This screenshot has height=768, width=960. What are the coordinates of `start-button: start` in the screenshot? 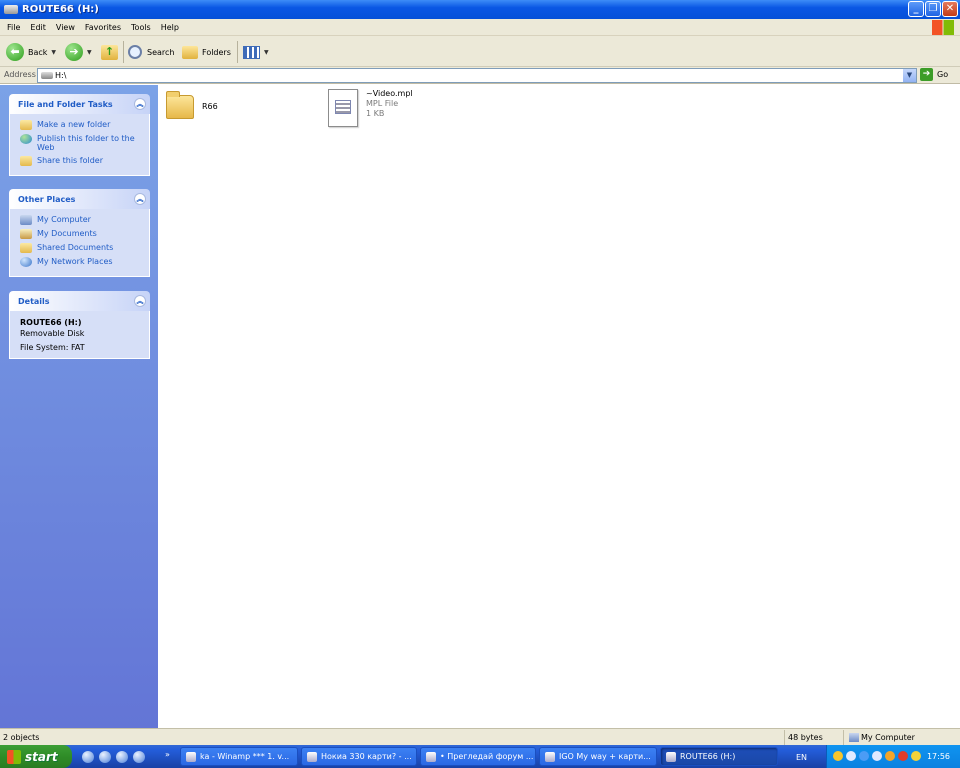 It's located at (36, 756).